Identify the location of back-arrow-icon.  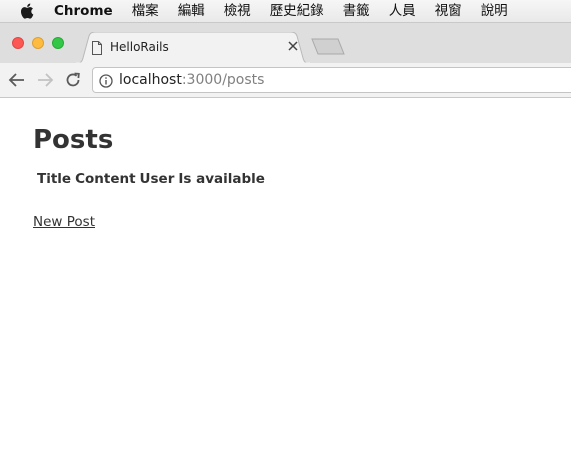
(17, 80).